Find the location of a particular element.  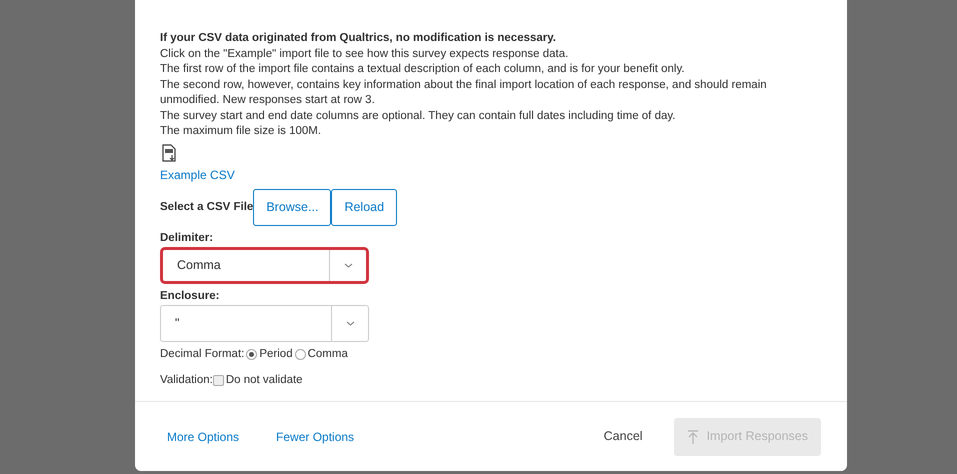

example-csv-link: Example CSV is located at coordinates (197, 175).